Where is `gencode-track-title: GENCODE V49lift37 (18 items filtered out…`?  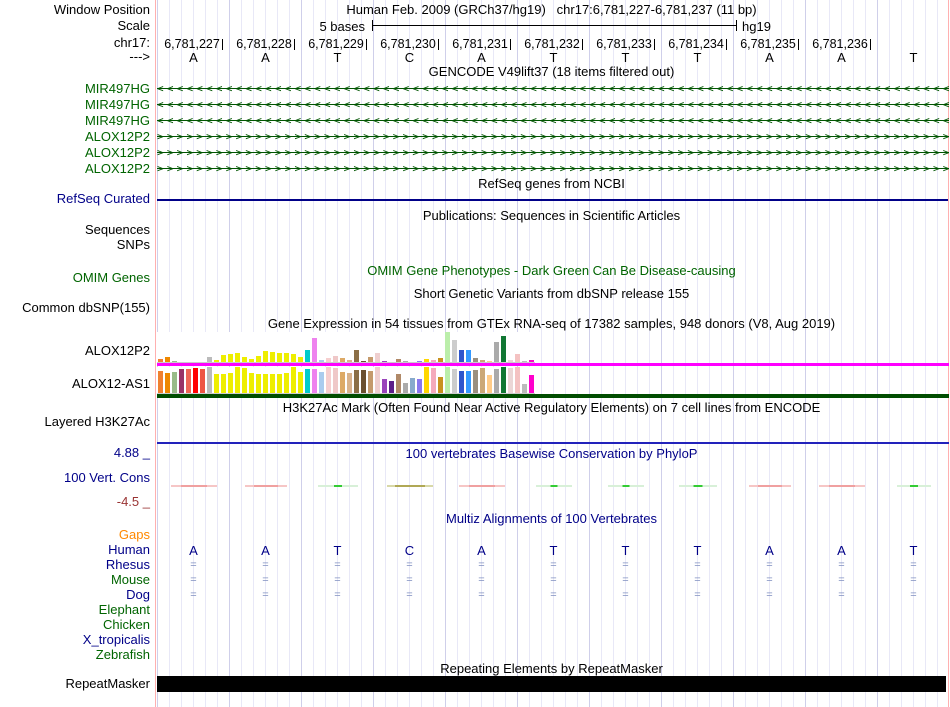 gencode-track-title: GENCODE V49lift37 (18 items filtered out… is located at coordinates (551, 71).